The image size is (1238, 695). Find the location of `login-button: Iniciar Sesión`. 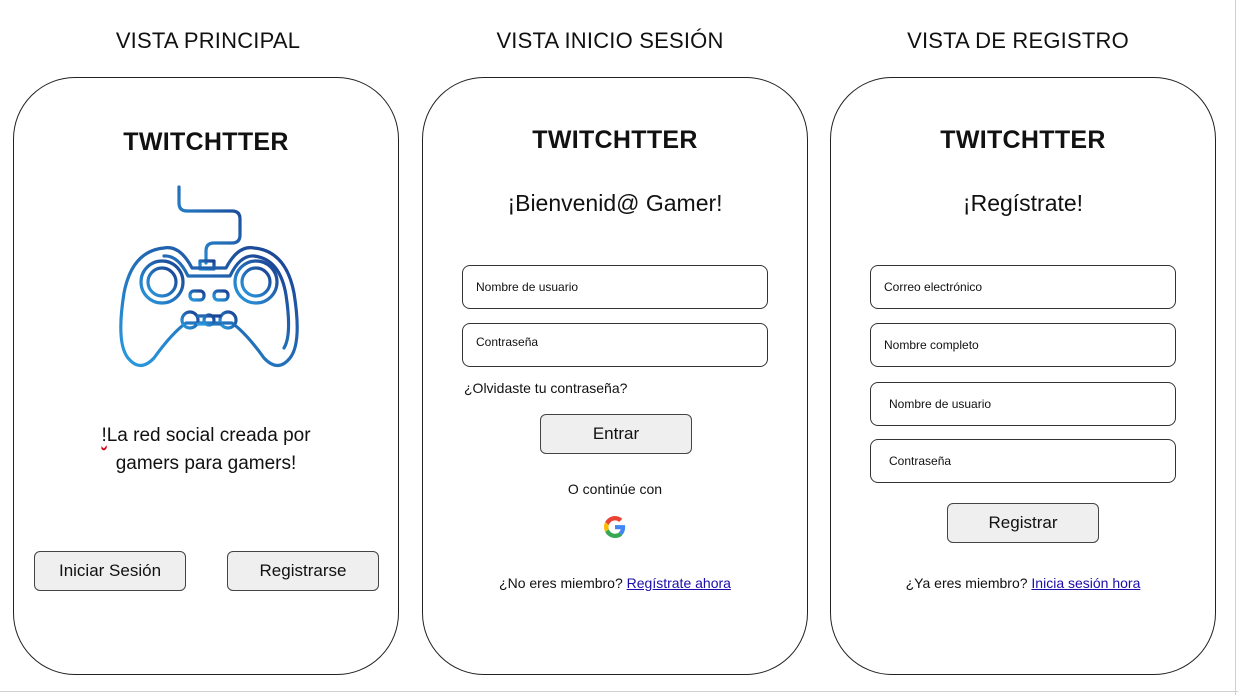

login-button: Iniciar Sesión is located at coordinates (110, 571).